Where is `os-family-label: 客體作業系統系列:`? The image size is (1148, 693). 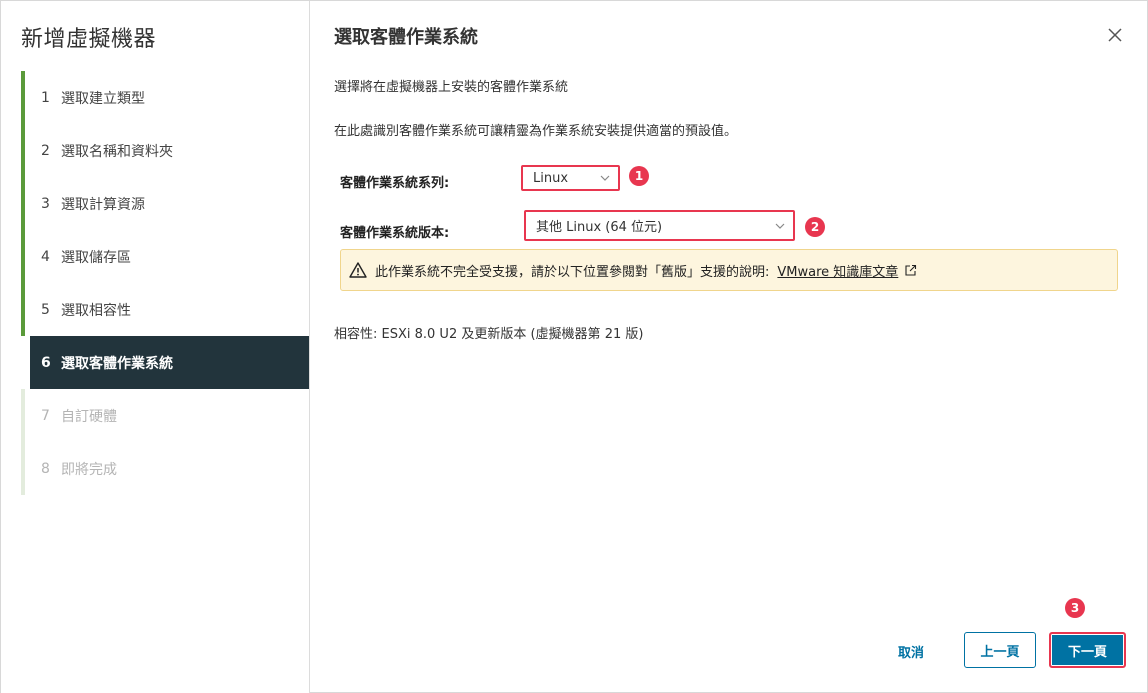 os-family-label: 客體作業系統系列: is located at coordinates (395, 183).